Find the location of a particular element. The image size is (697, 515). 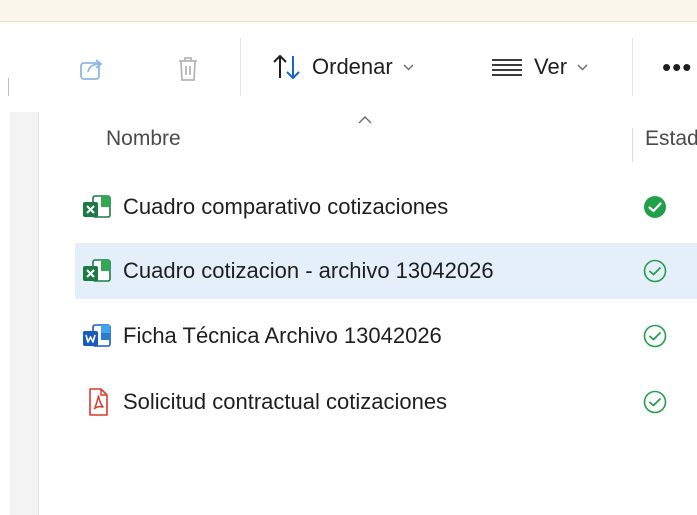

column-header-status: Estado is located at coordinates (671, 139).